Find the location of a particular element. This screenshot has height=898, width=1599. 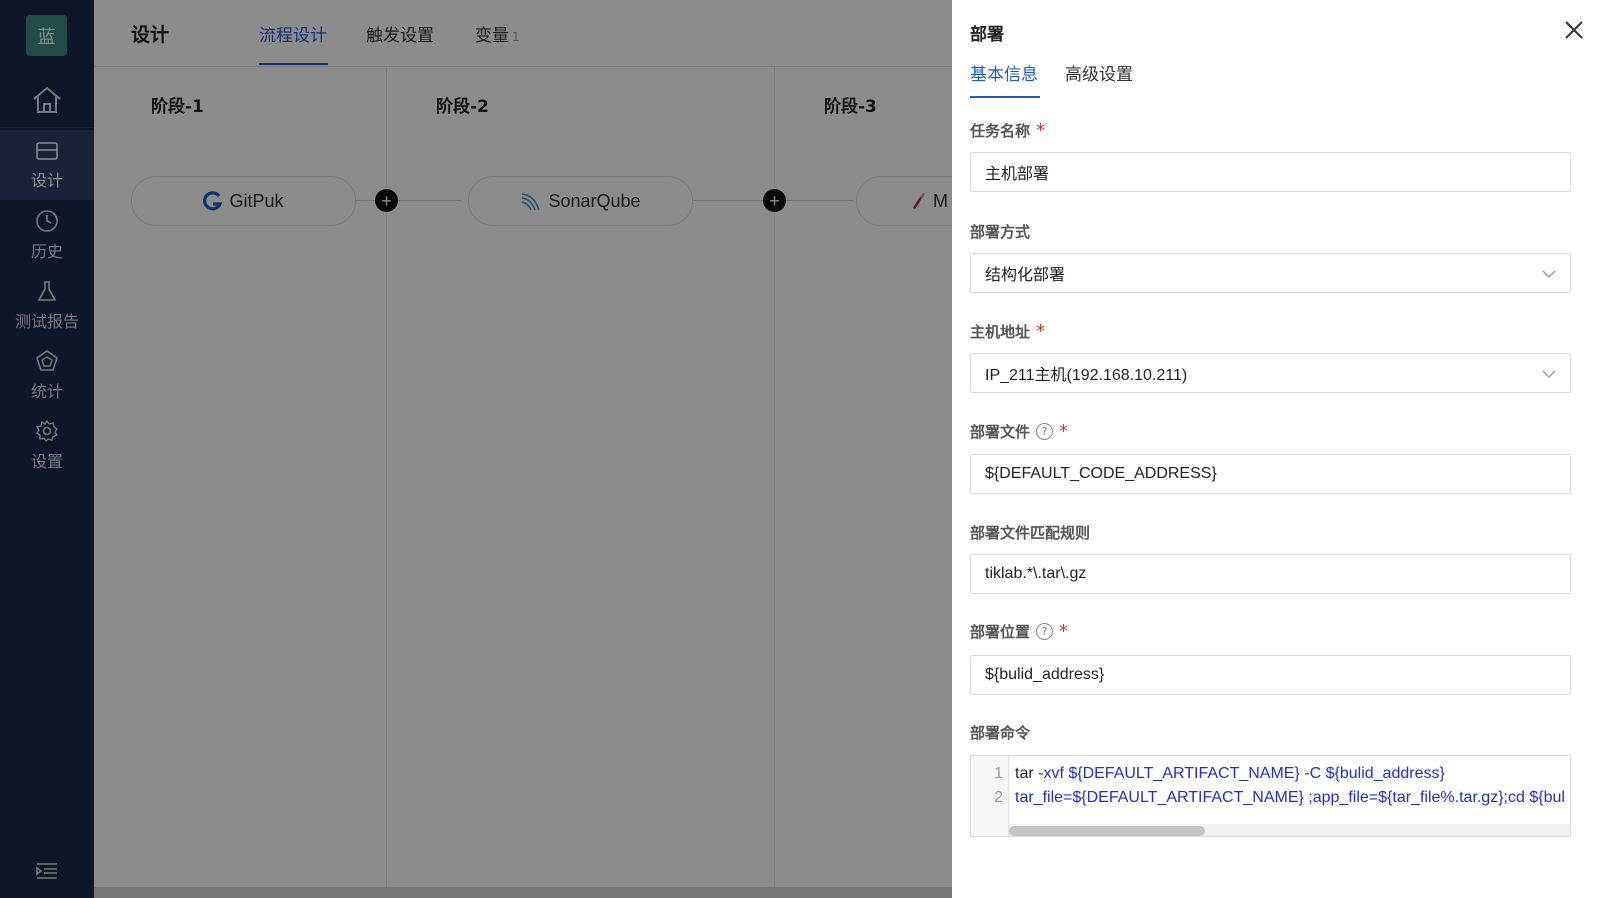

deploy-location-label-text: 部署位置 is located at coordinates (1000, 632).